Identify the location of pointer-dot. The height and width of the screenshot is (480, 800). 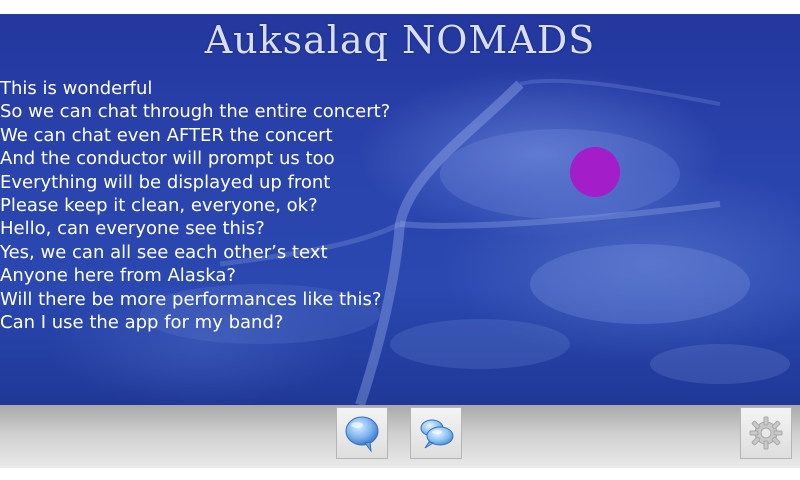
(595, 172).